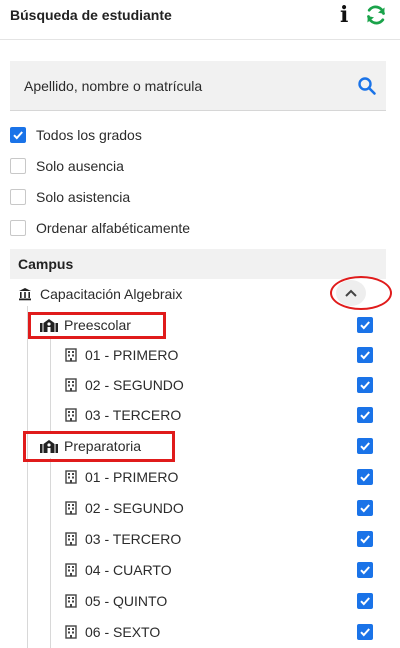 Image resolution: width=400 pixels, height=648 pixels. I want to click on panel-header: Búsqueda de estudiante i, so click(200, 20).